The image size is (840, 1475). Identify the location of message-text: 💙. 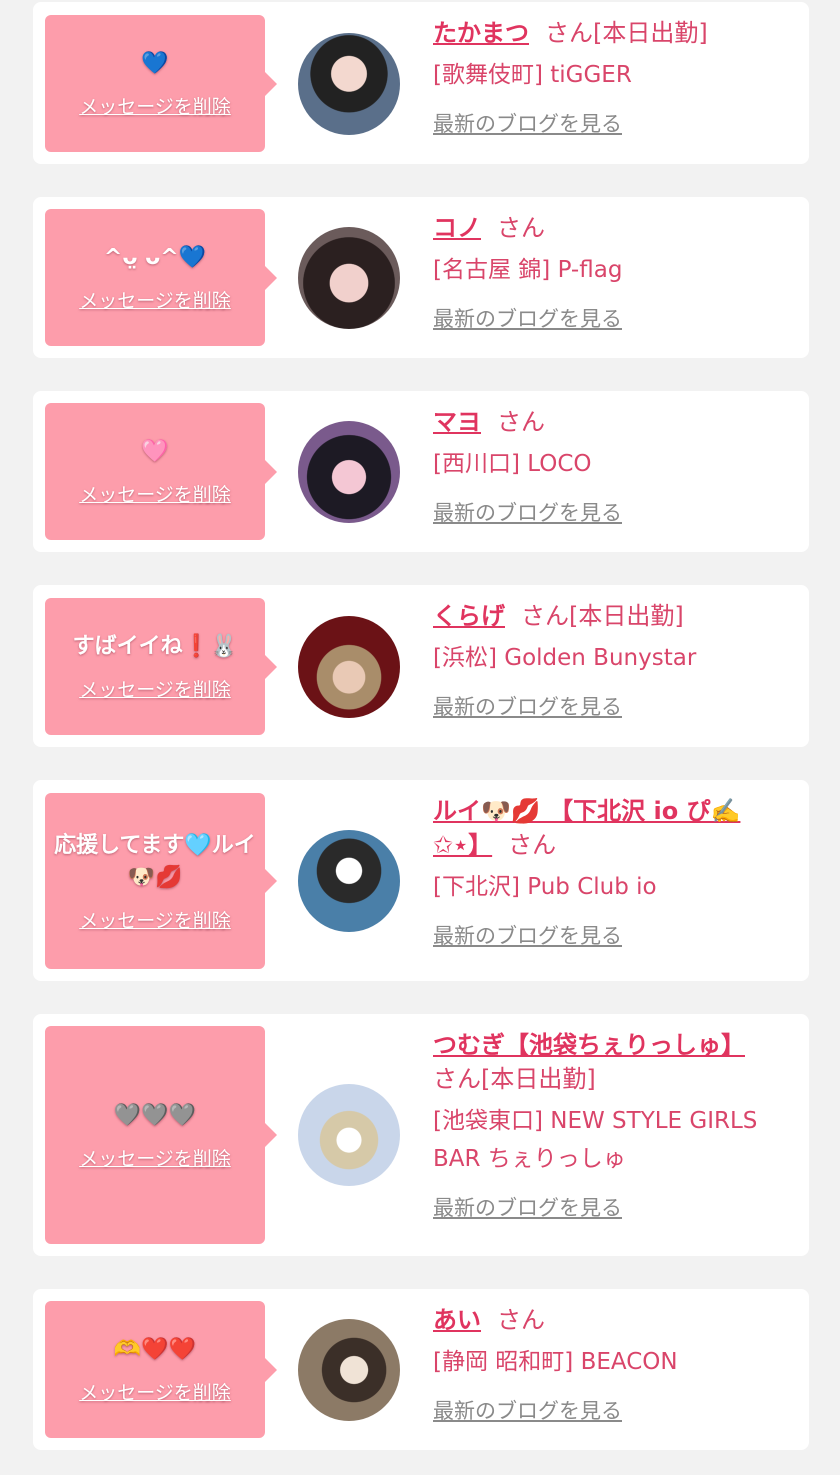
(155, 63).